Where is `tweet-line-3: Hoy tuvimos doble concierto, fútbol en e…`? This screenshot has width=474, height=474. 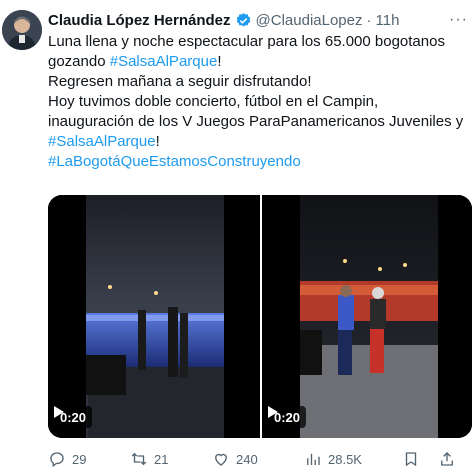 tweet-line-3: Hoy tuvimos doble concierto, fútbol en e… is located at coordinates (256, 111).